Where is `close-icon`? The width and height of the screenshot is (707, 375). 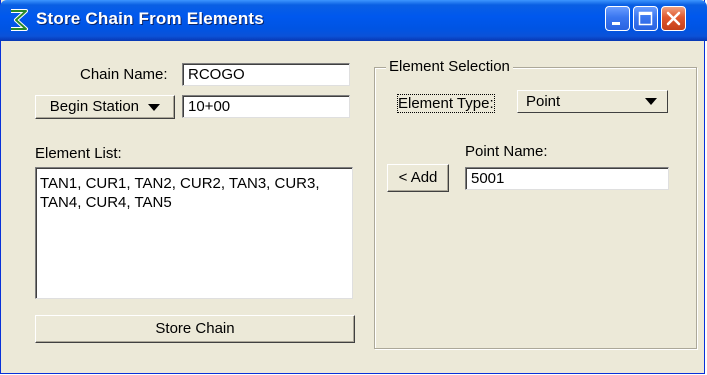 close-icon is located at coordinates (673, 18).